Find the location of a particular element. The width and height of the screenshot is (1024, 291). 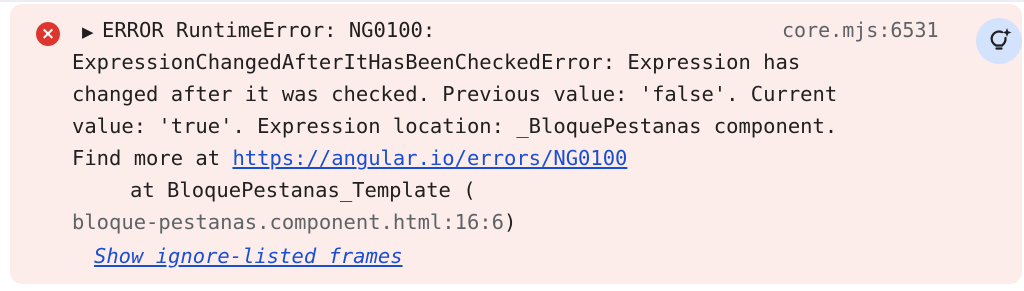

error-message-line: ERROR RuntimeError: NG0100: is located at coordinates (269, 30).